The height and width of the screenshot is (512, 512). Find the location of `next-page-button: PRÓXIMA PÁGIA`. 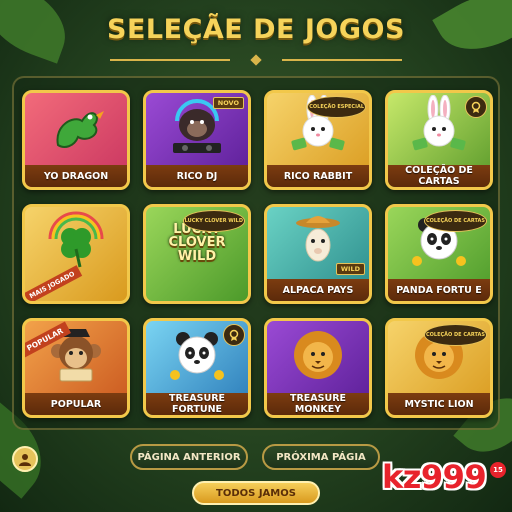

next-page-button: PRÓXIMA PÁGIA is located at coordinates (321, 457).